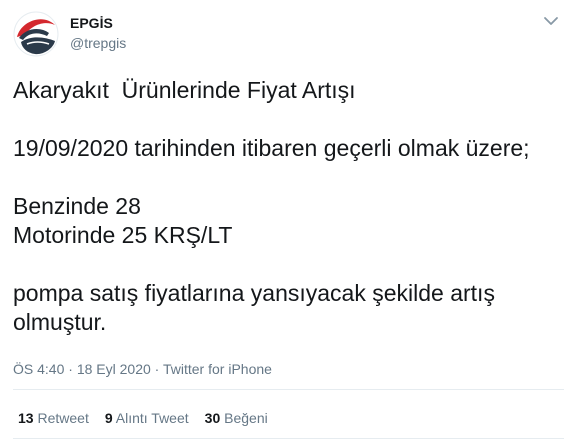 Image resolution: width=577 pixels, height=439 pixels. Describe the element at coordinates (217, 369) in the screenshot. I see `tweet-source: Twitter for iPhone` at that location.